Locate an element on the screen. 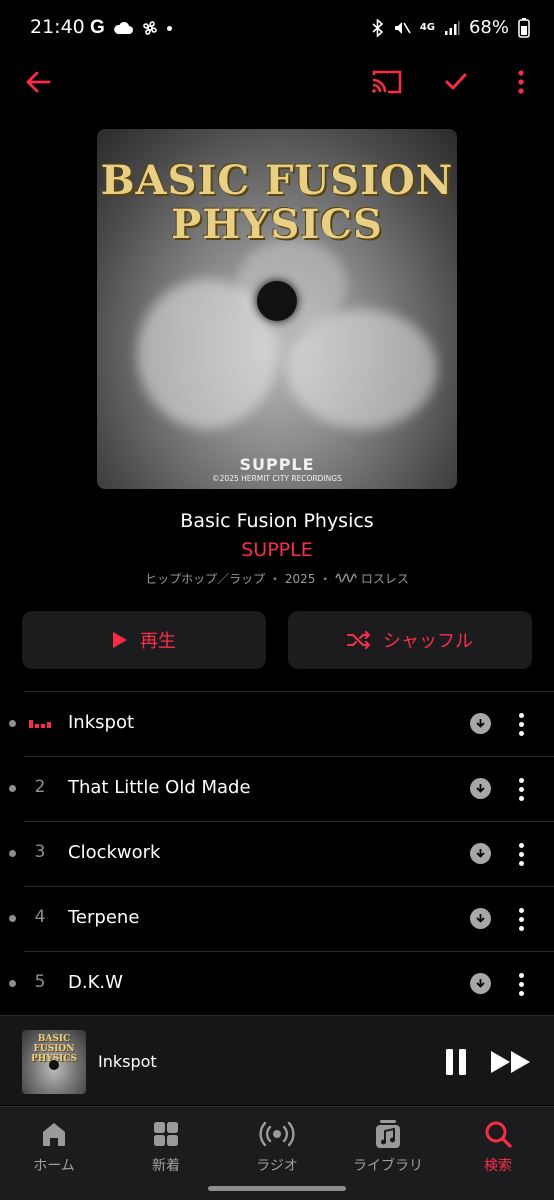 The width and height of the screenshot is (554, 1200). mini-player-artwork: BASIC FUSION PHYSICS is located at coordinates (54, 1062).